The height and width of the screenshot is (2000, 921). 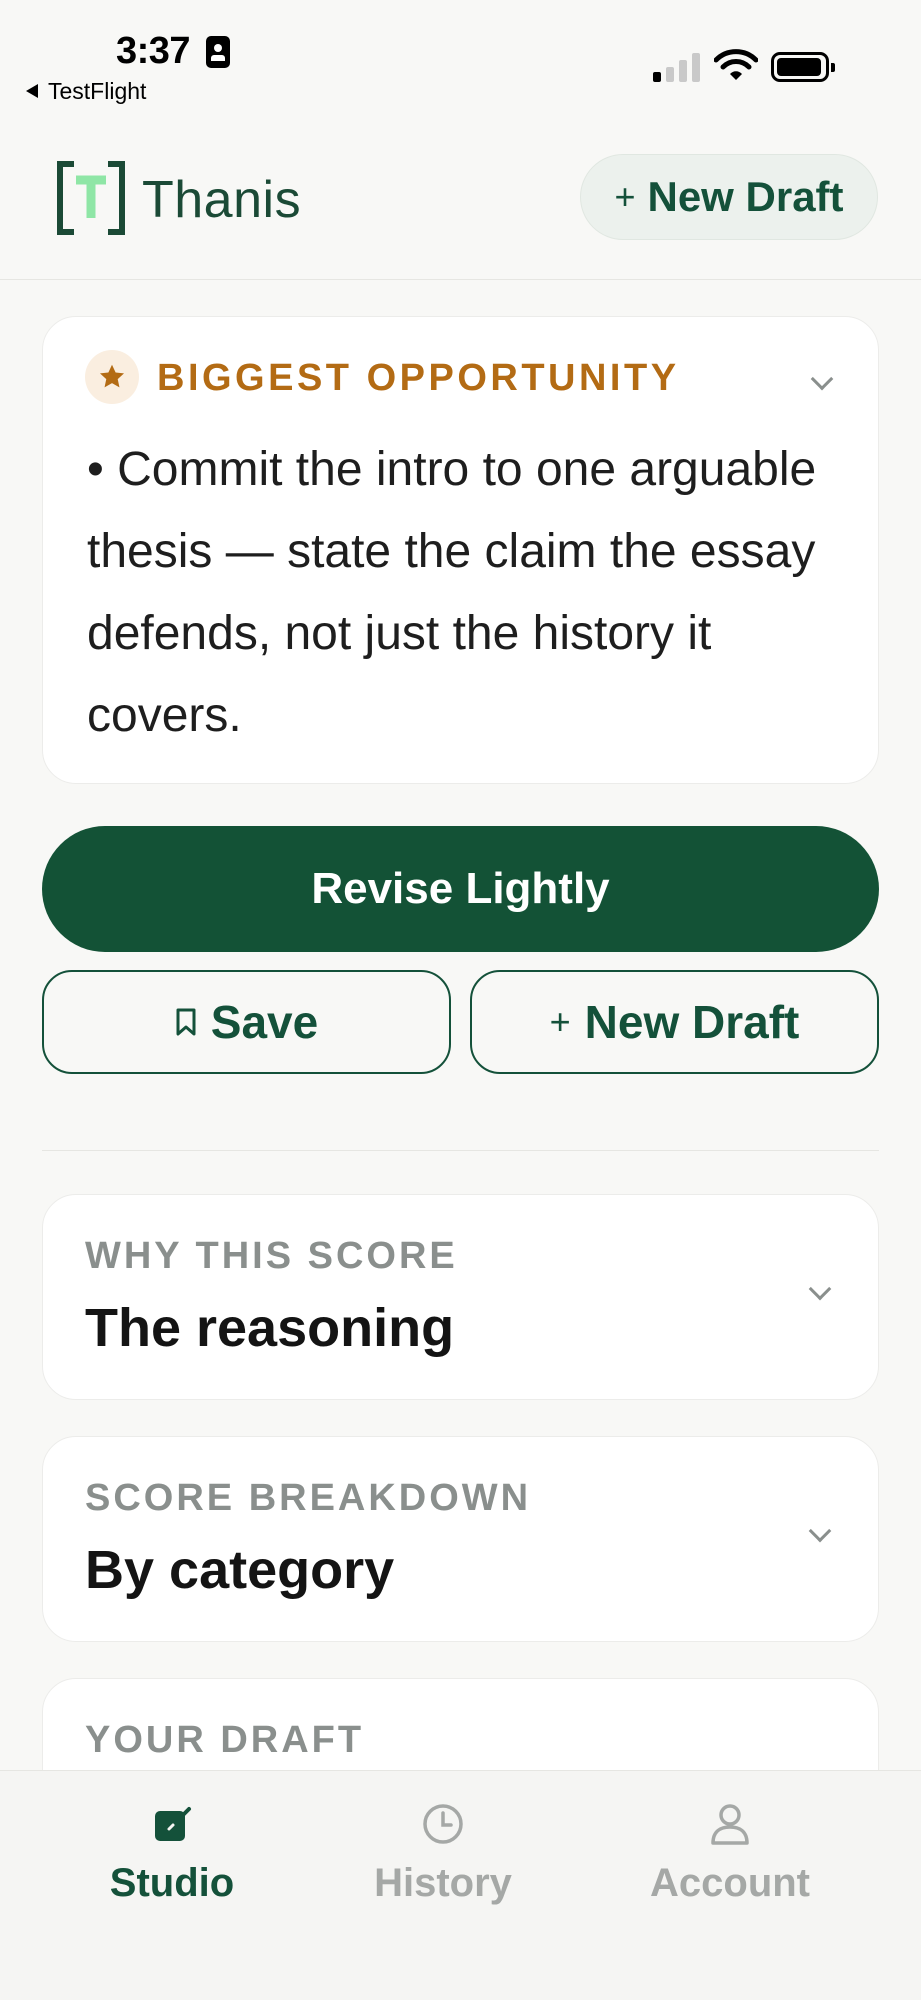 I want to click on cellular-signal-icon, so click(x=677, y=67).